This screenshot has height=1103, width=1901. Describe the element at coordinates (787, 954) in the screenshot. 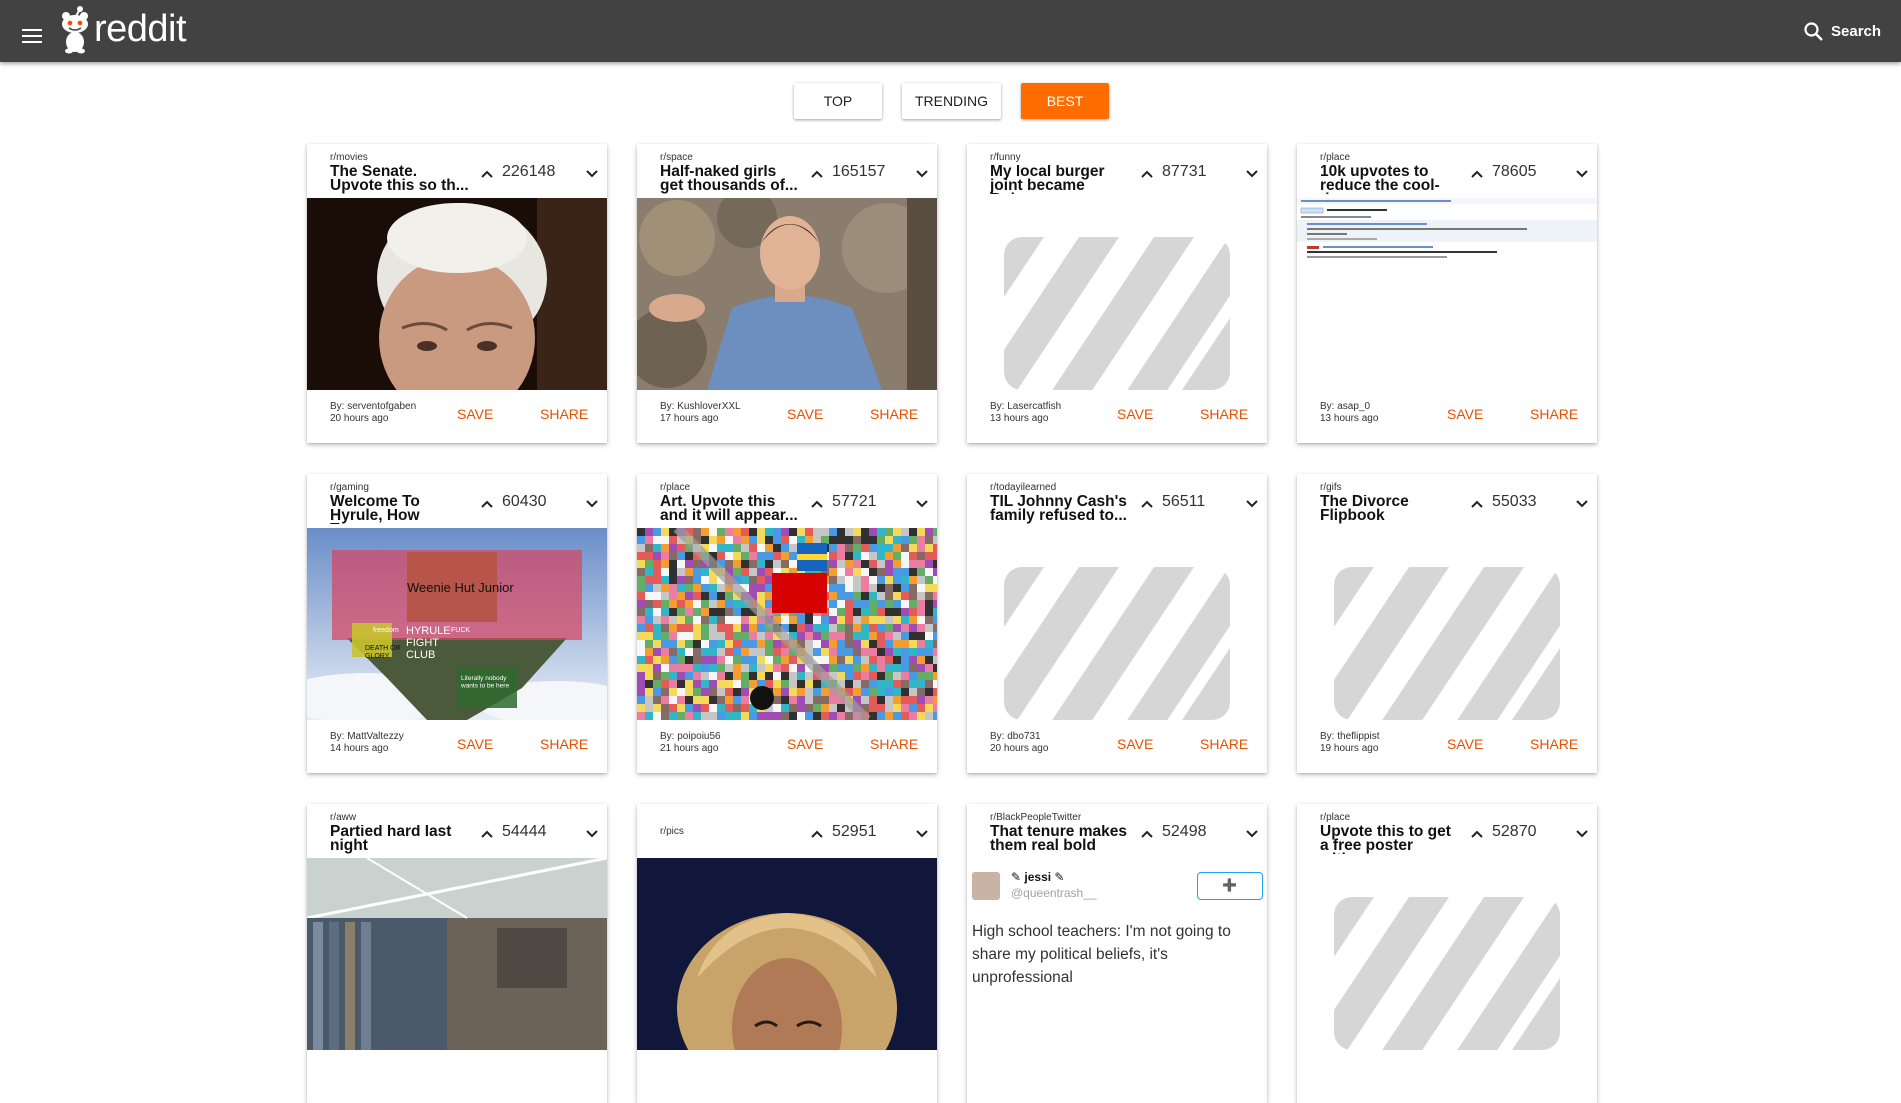

I see `post-media-woman-photo` at that location.